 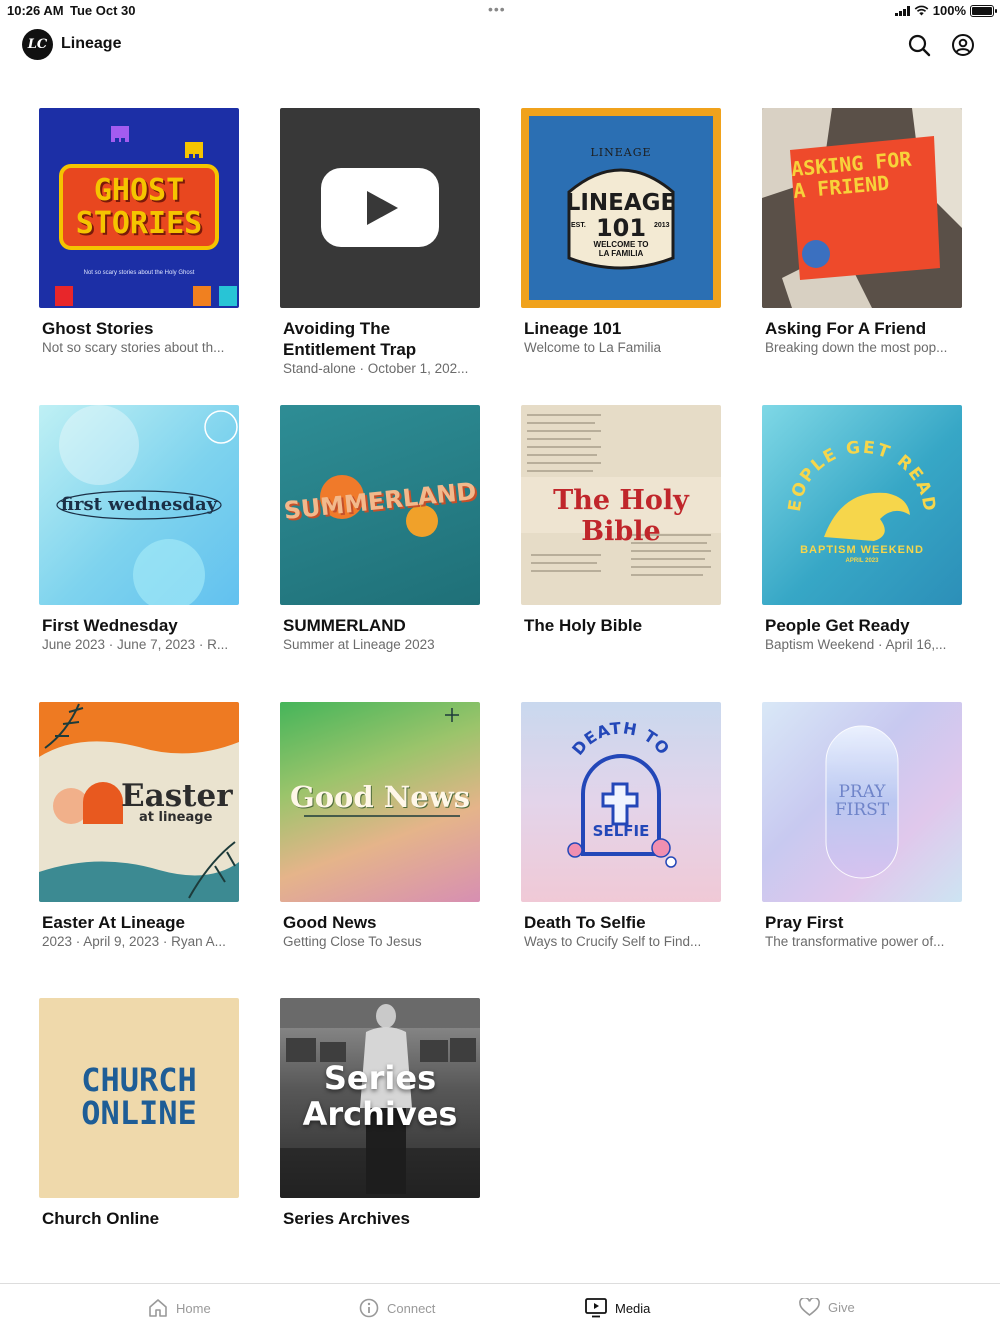 What do you see at coordinates (110, 625) in the screenshot?
I see `card-title: First Wednesday` at bounding box center [110, 625].